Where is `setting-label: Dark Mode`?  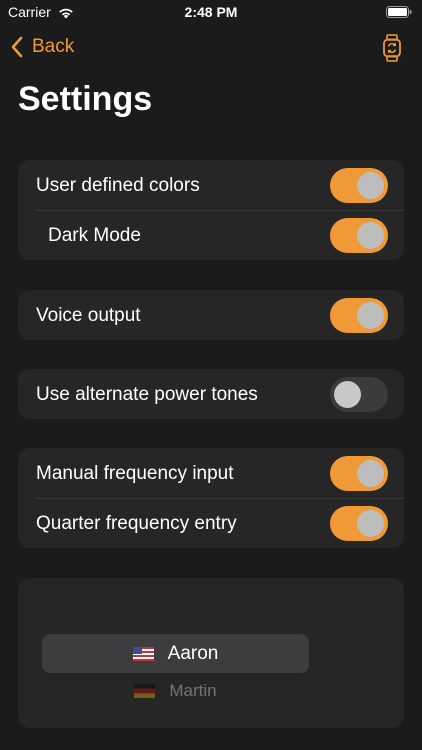
setting-label: Dark Mode is located at coordinates (94, 235).